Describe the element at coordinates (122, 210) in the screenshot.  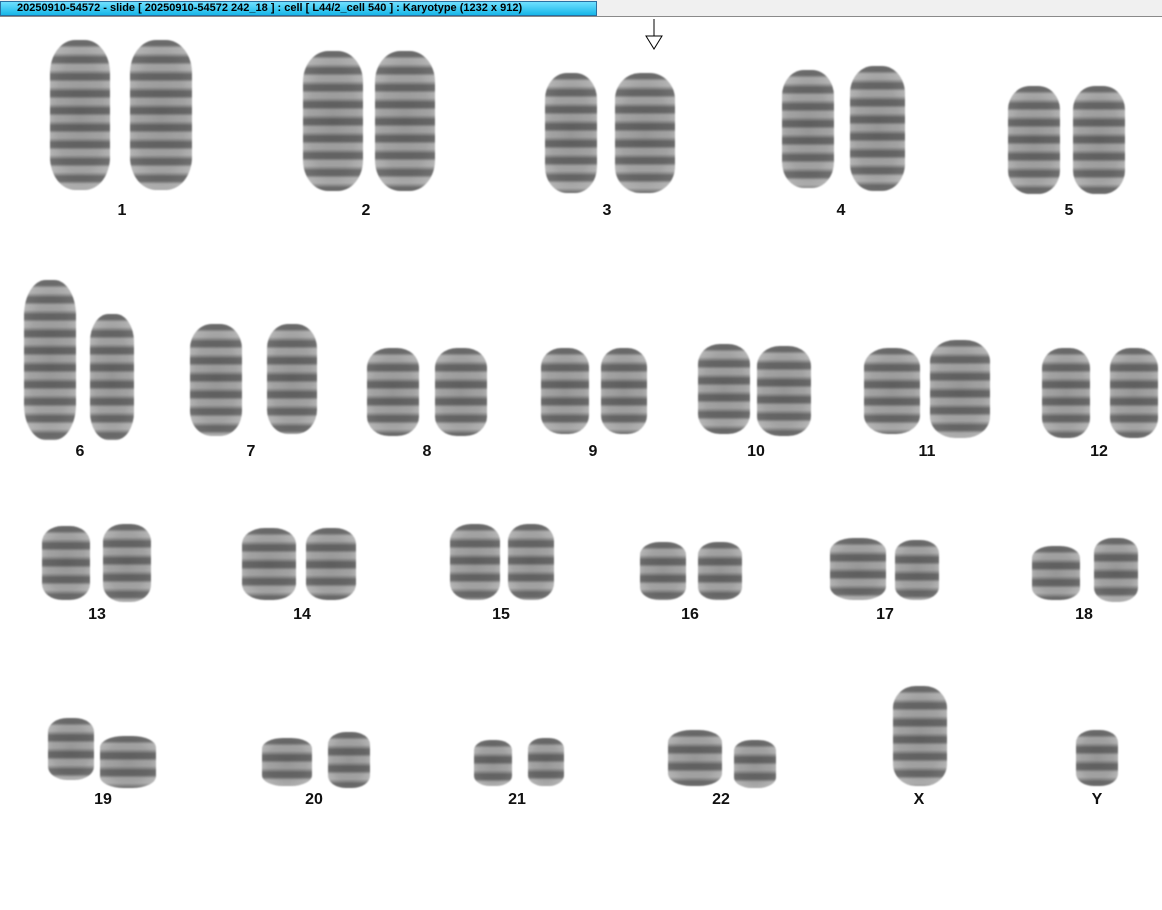
I see `chromosome-label-1: 1` at that location.